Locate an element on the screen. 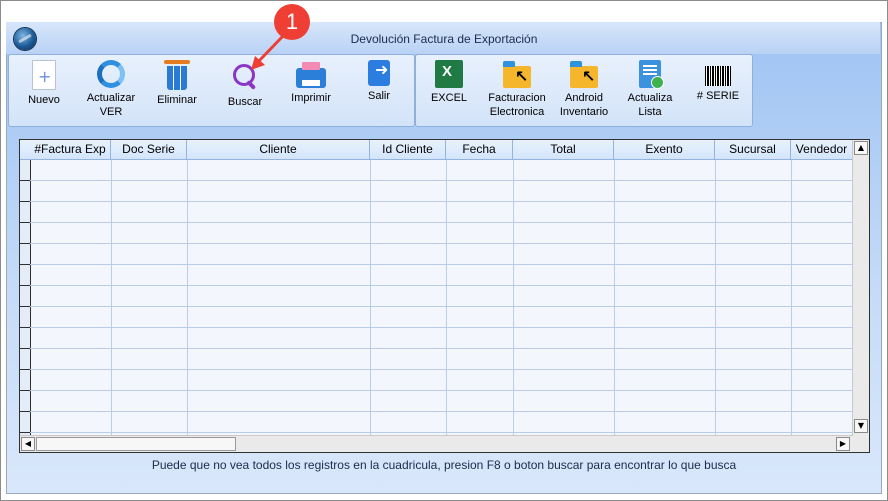 The width and height of the screenshot is (888, 501). delete-button: Eliminar is located at coordinates (177, 83).